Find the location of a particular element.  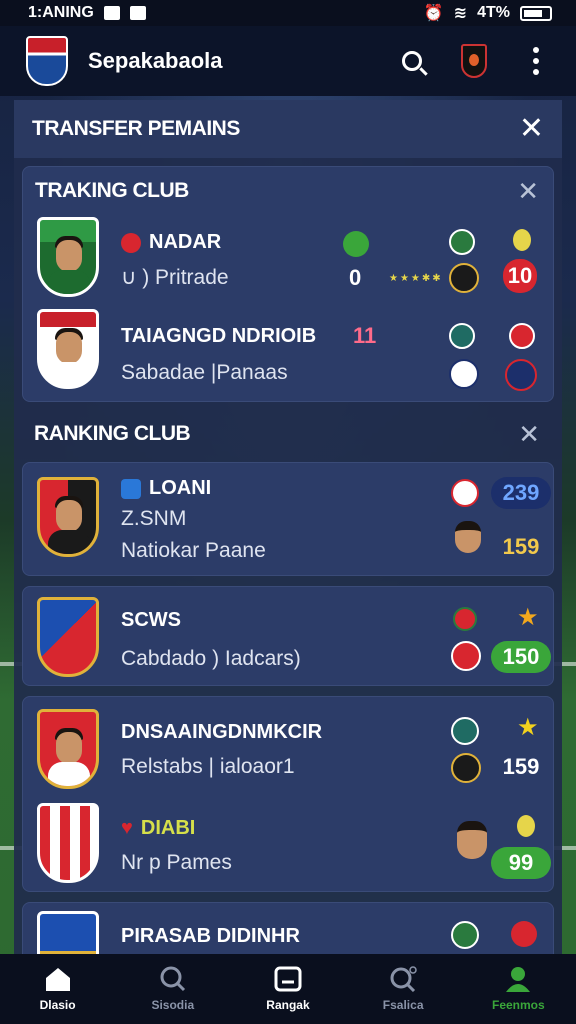

club-name: LOANI is located at coordinates (180, 488).